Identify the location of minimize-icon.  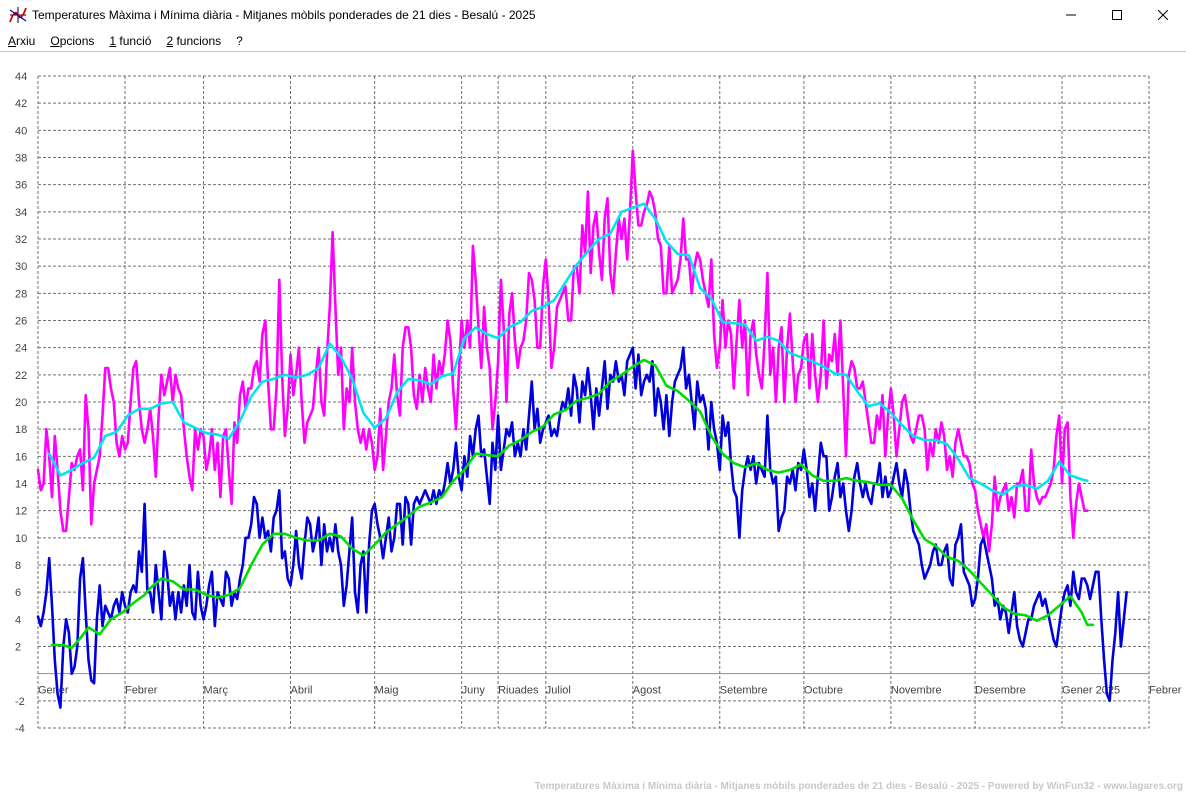
(1071, 15).